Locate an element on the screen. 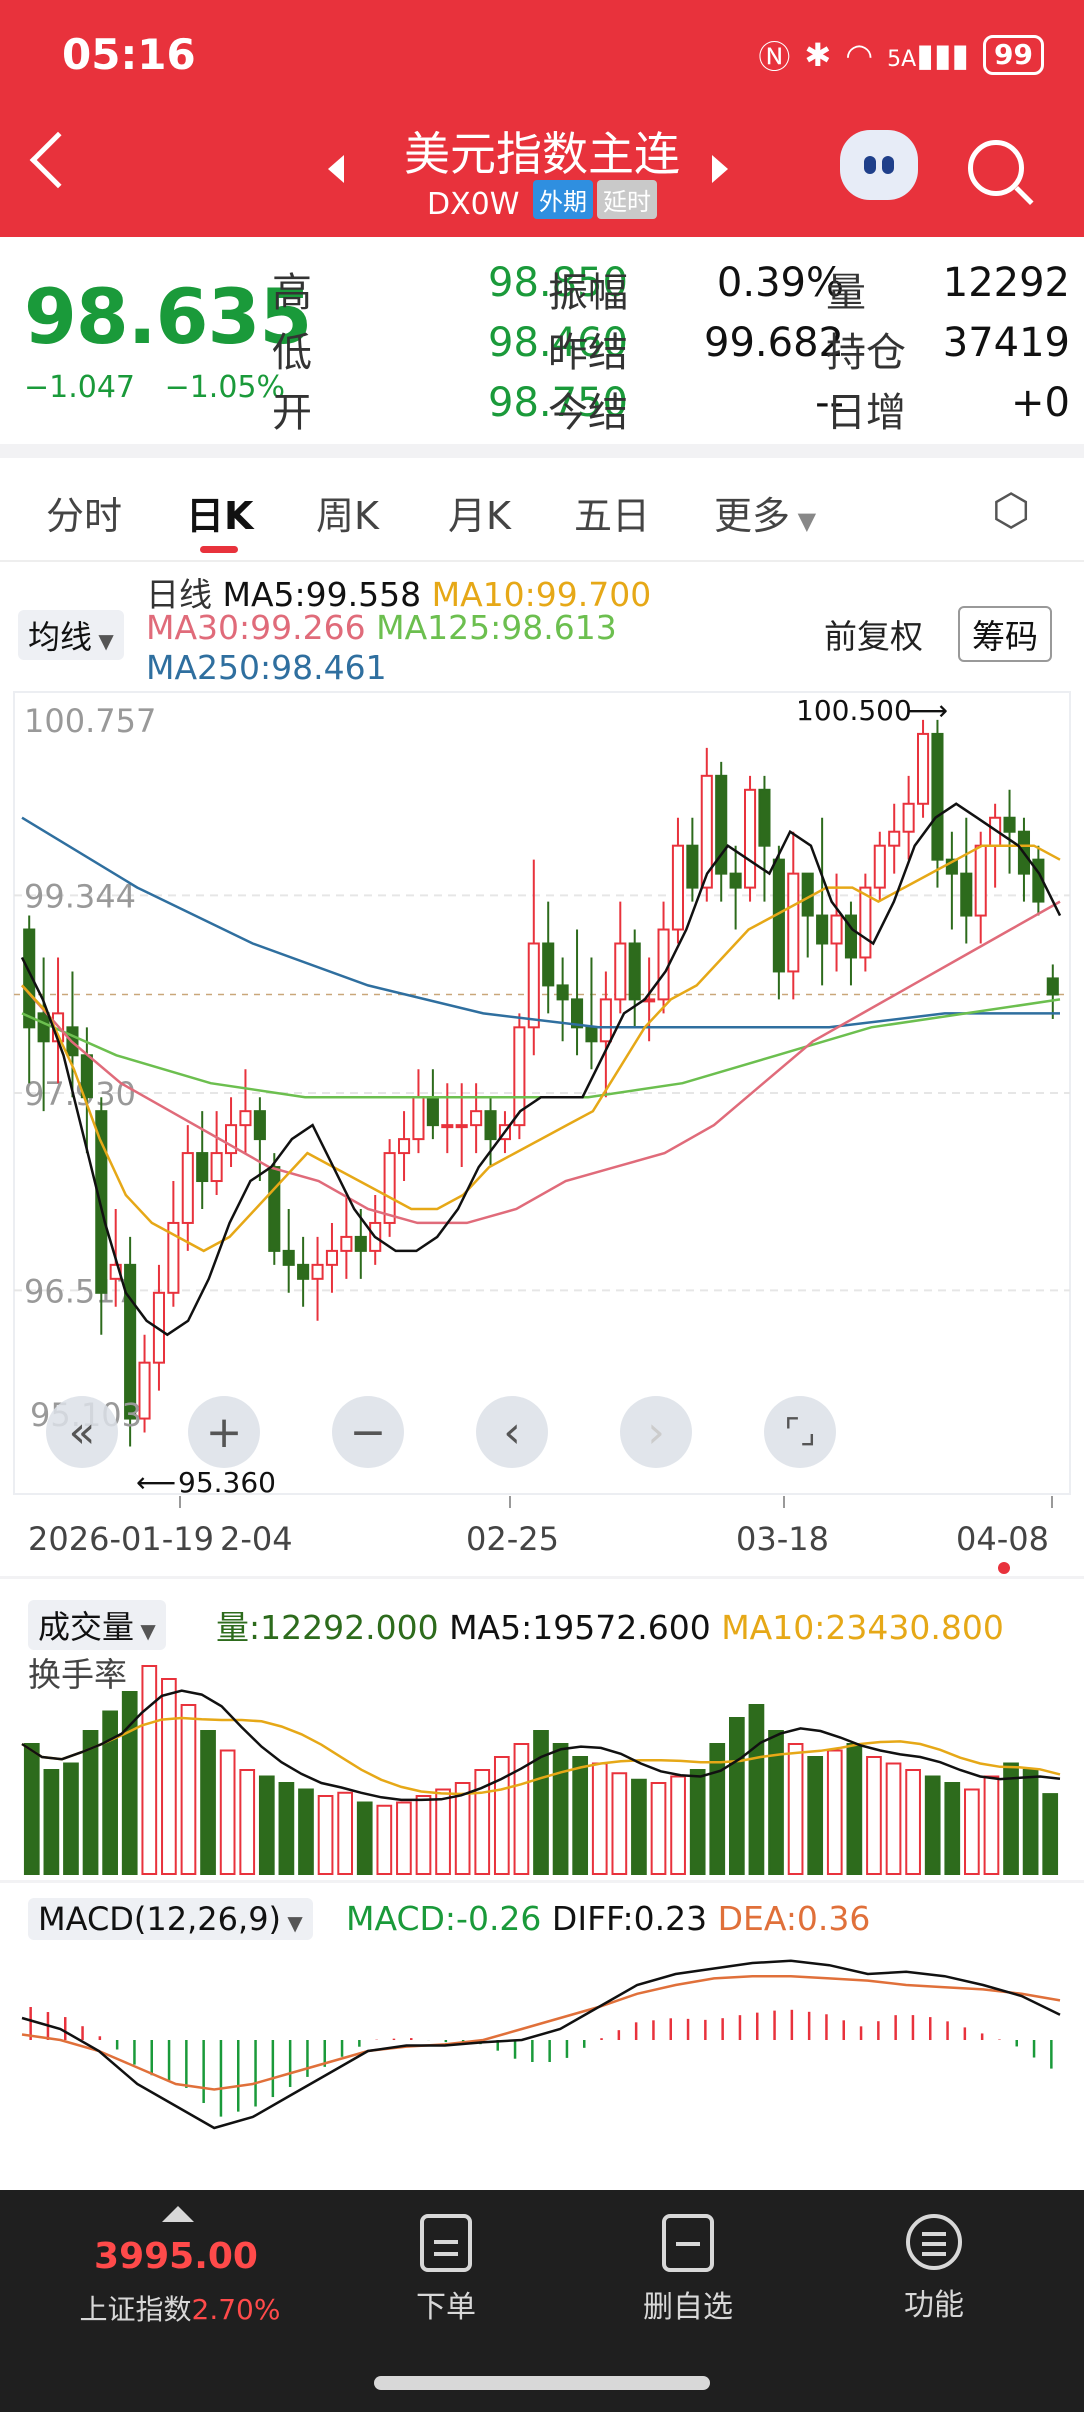 The image size is (1084, 2412). x-tick-date-5: 04-08 is located at coordinates (1002, 1539).